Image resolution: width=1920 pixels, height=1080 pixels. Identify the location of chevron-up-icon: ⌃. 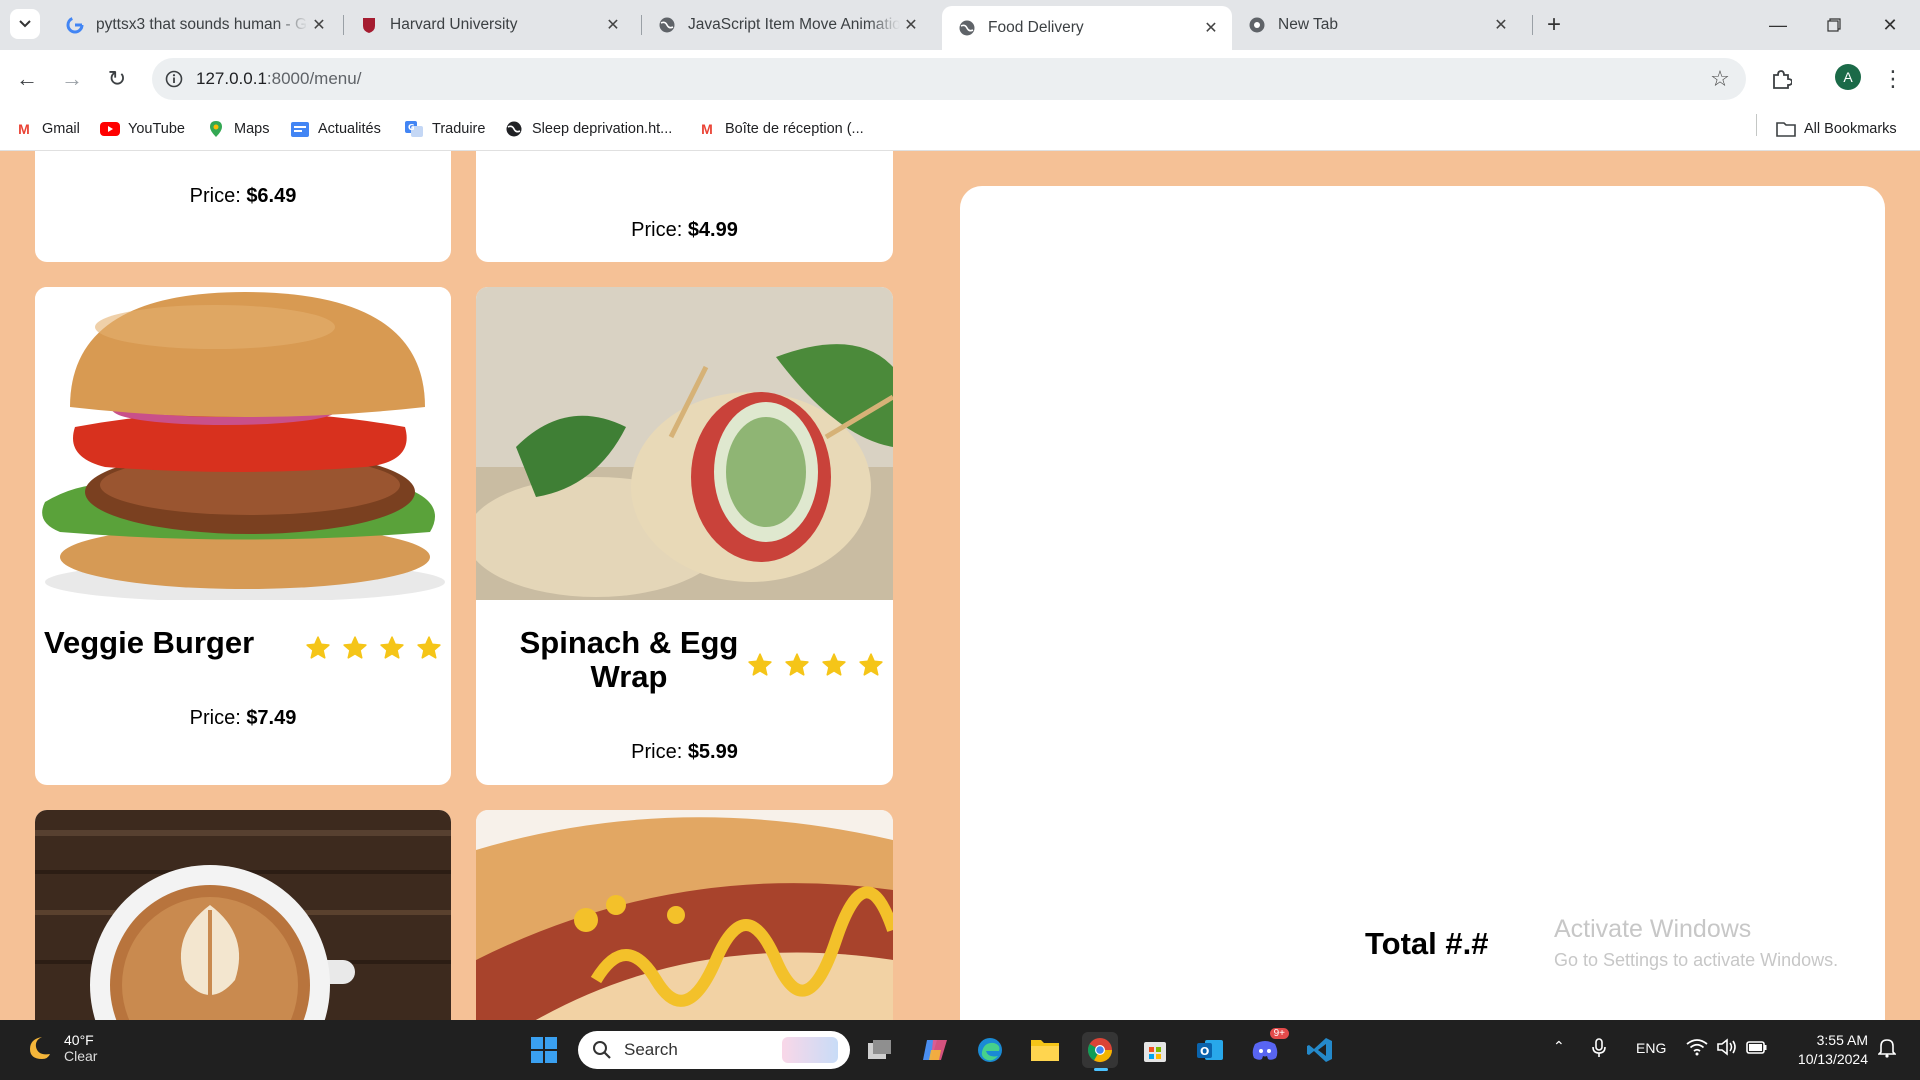
(1559, 1046).